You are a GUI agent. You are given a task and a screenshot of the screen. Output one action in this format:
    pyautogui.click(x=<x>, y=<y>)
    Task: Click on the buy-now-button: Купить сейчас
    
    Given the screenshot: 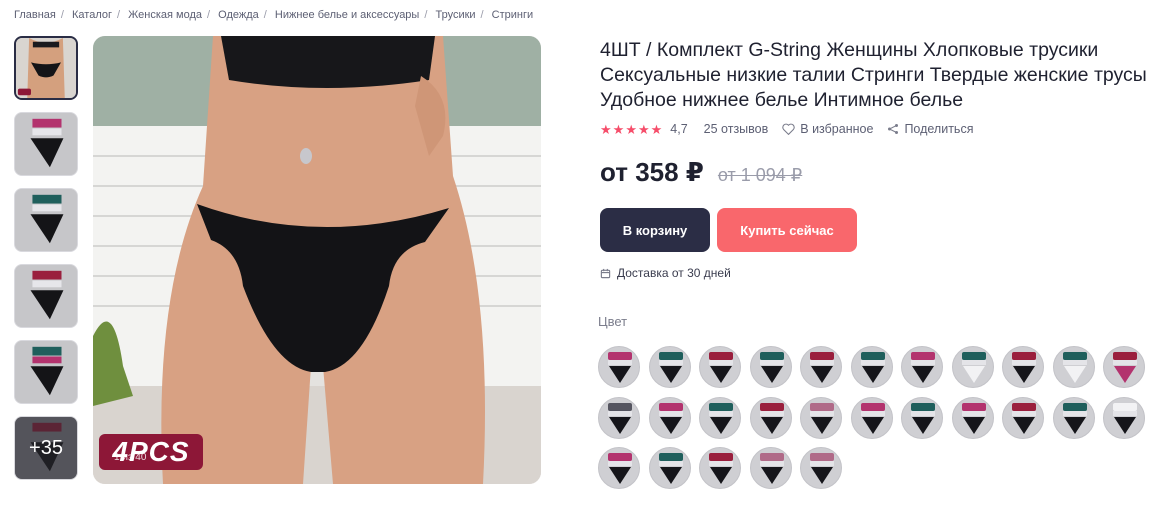 What is the action you would take?
    pyautogui.click(x=787, y=230)
    